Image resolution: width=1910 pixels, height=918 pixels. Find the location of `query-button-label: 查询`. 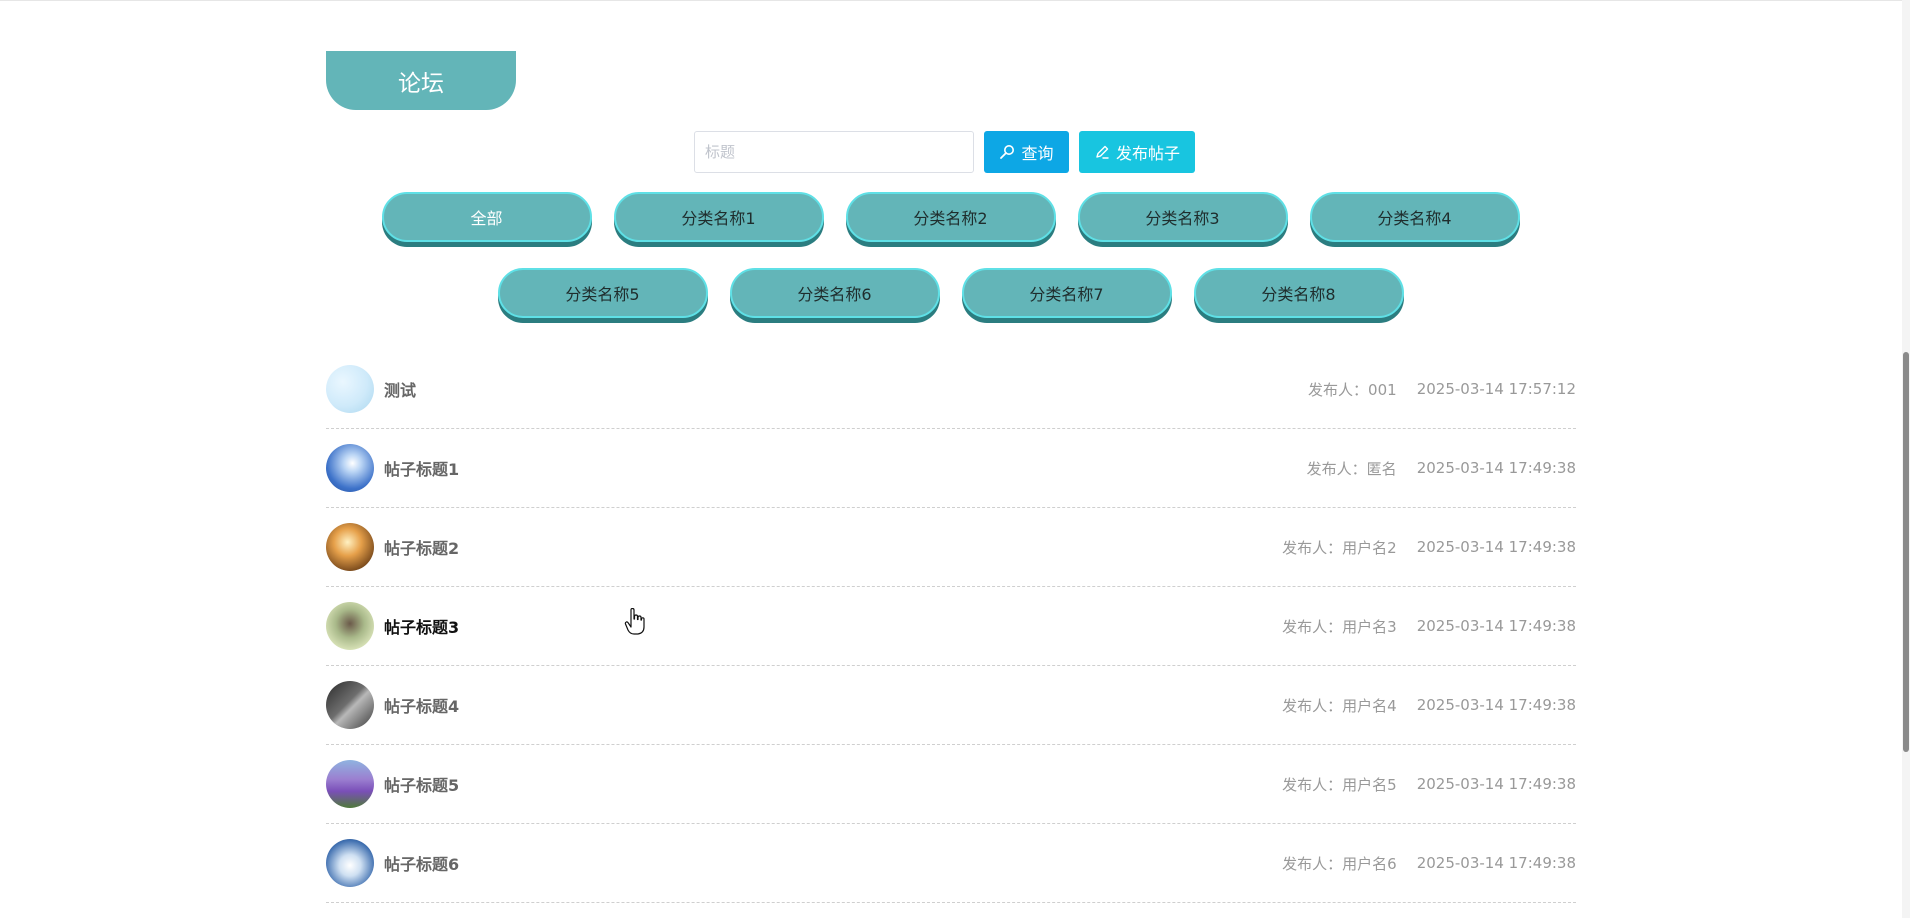

query-button-label: 查询 is located at coordinates (1037, 153).